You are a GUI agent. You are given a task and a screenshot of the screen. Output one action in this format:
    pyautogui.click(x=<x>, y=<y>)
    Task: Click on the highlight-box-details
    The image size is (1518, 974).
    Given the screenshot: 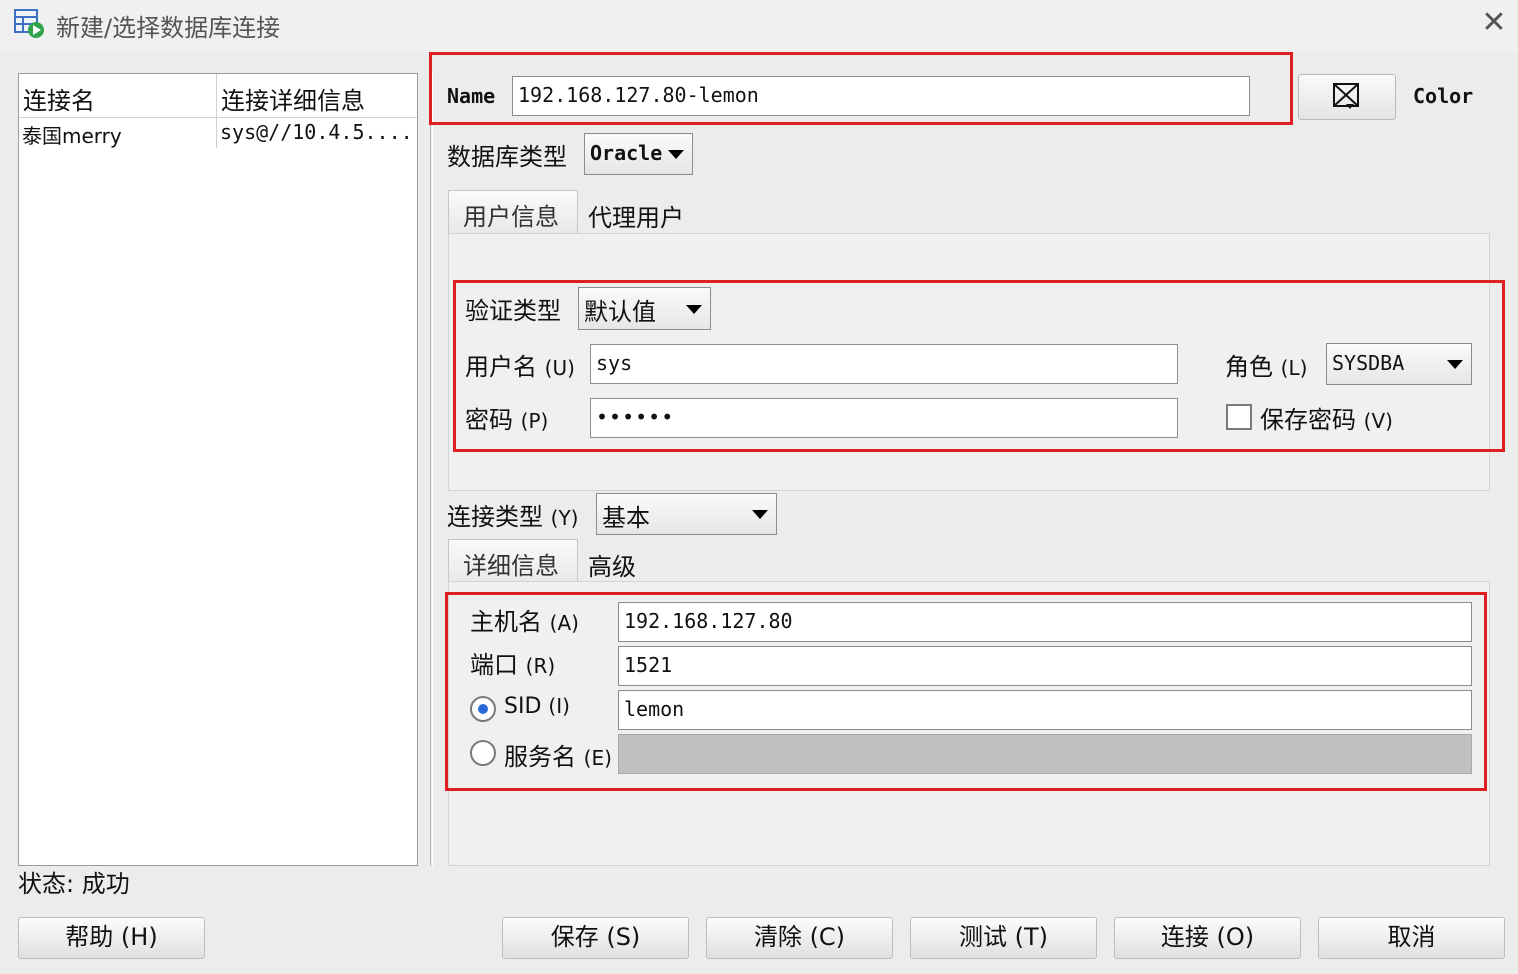 What is the action you would take?
    pyautogui.click(x=966, y=691)
    